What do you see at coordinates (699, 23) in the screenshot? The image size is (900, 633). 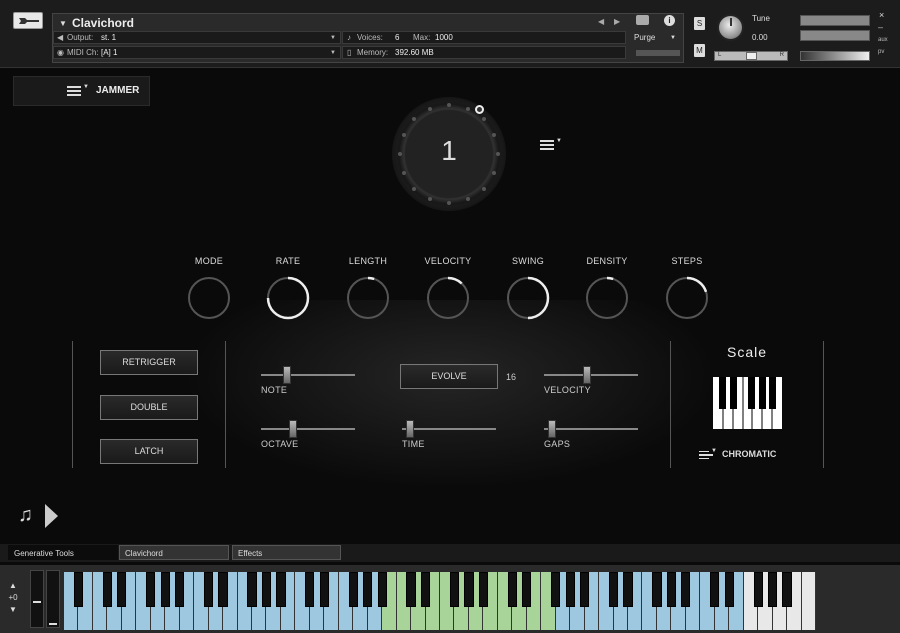 I see `solo-button: S` at bounding box center [699, 23].